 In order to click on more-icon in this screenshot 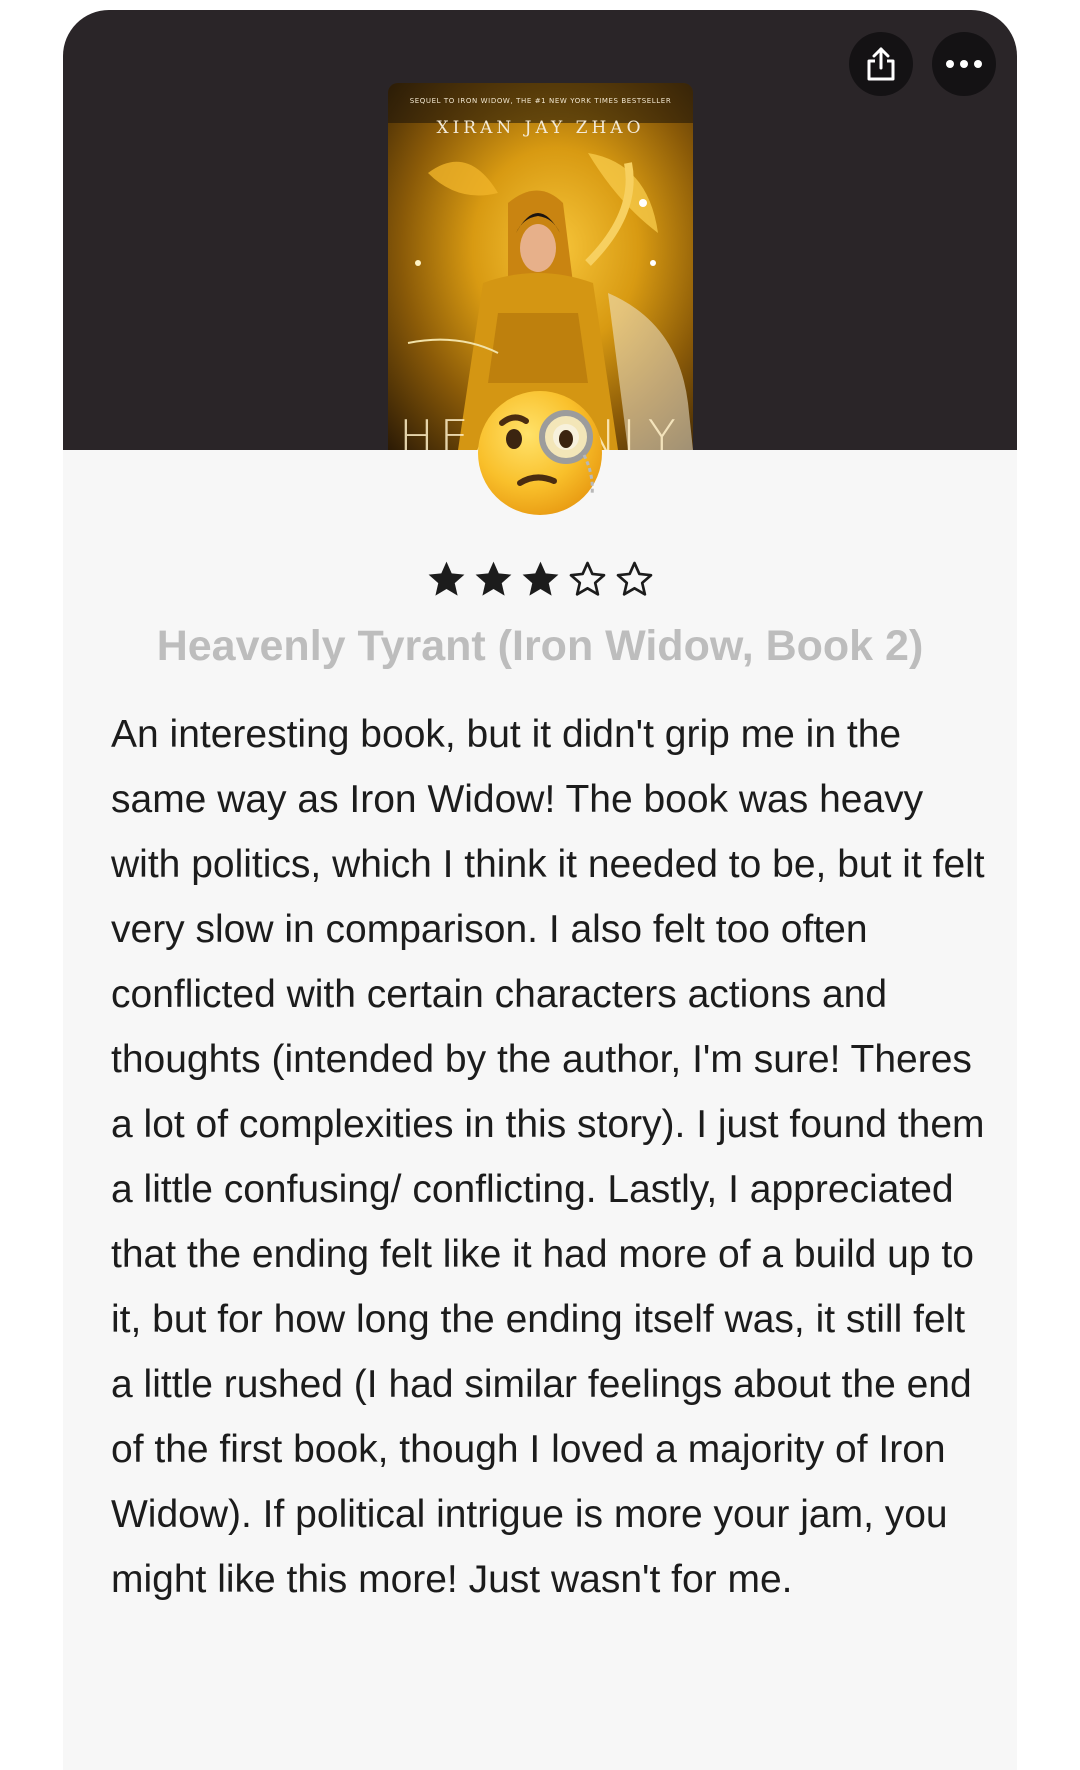, I will do `click(964, 64)`.